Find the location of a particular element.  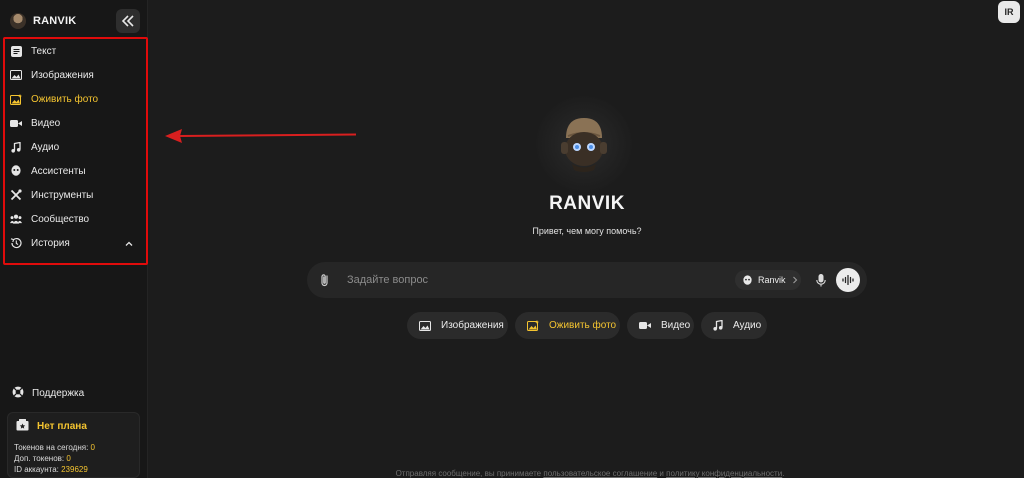

hero-title: RANVIK is located at coordinates (587, 203).